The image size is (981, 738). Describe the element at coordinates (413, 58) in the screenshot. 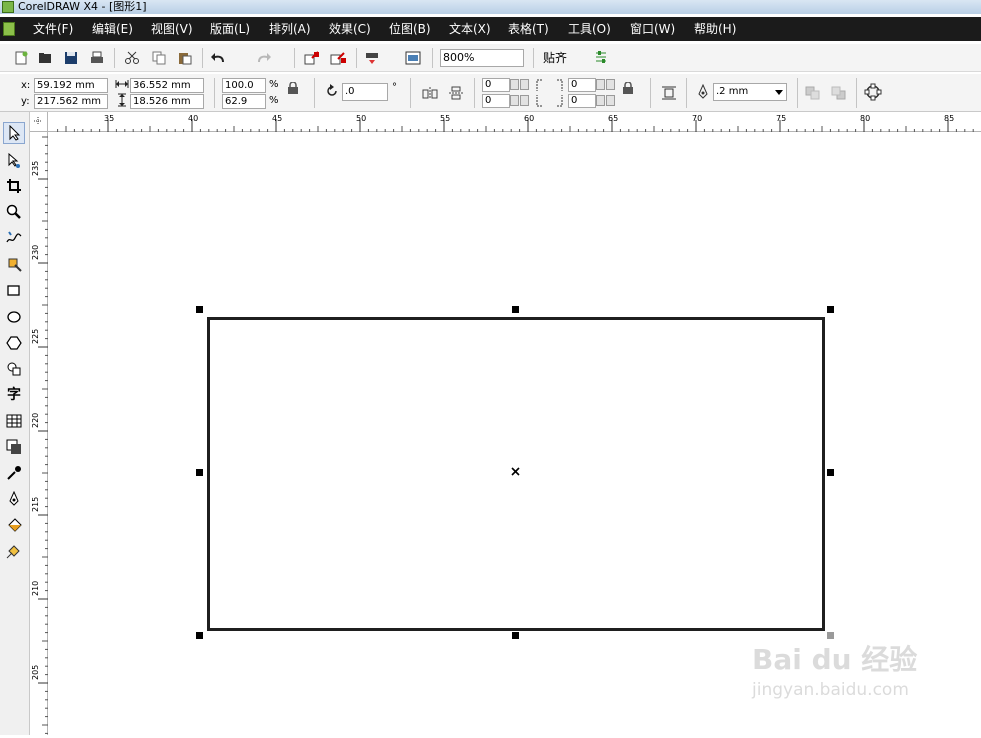

I see `welcome-screen-icon` at that location.